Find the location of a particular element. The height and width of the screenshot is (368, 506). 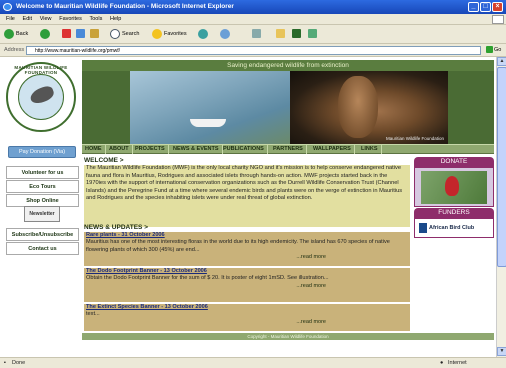

nav-about: ABOUT is located at coordinates (119, 149).